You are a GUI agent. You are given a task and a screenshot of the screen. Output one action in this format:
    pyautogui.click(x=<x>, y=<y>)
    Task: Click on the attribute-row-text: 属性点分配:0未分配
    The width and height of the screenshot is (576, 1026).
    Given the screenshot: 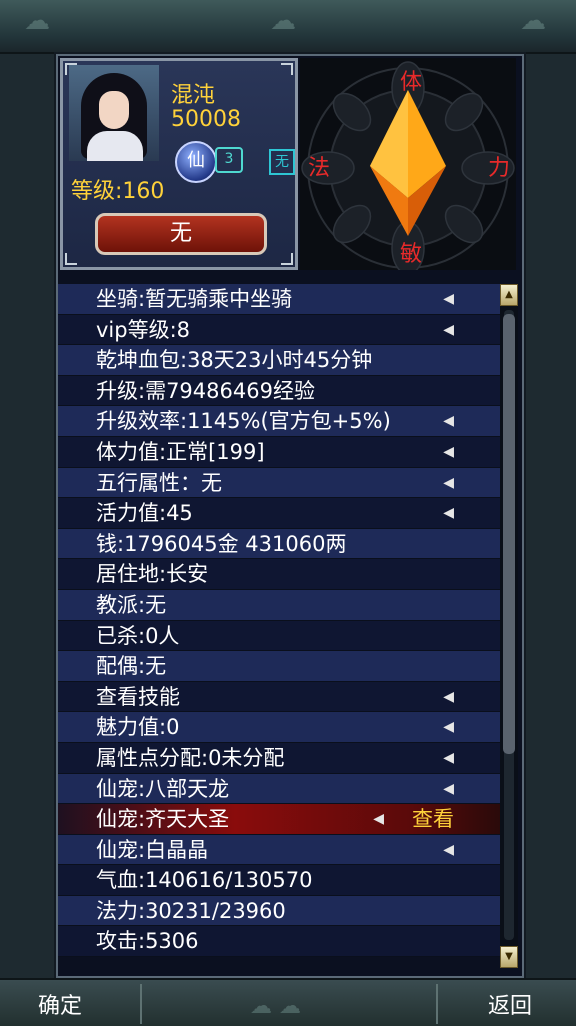 What is the action you would take?
    pyautogui.click(x=190, y=757)
    